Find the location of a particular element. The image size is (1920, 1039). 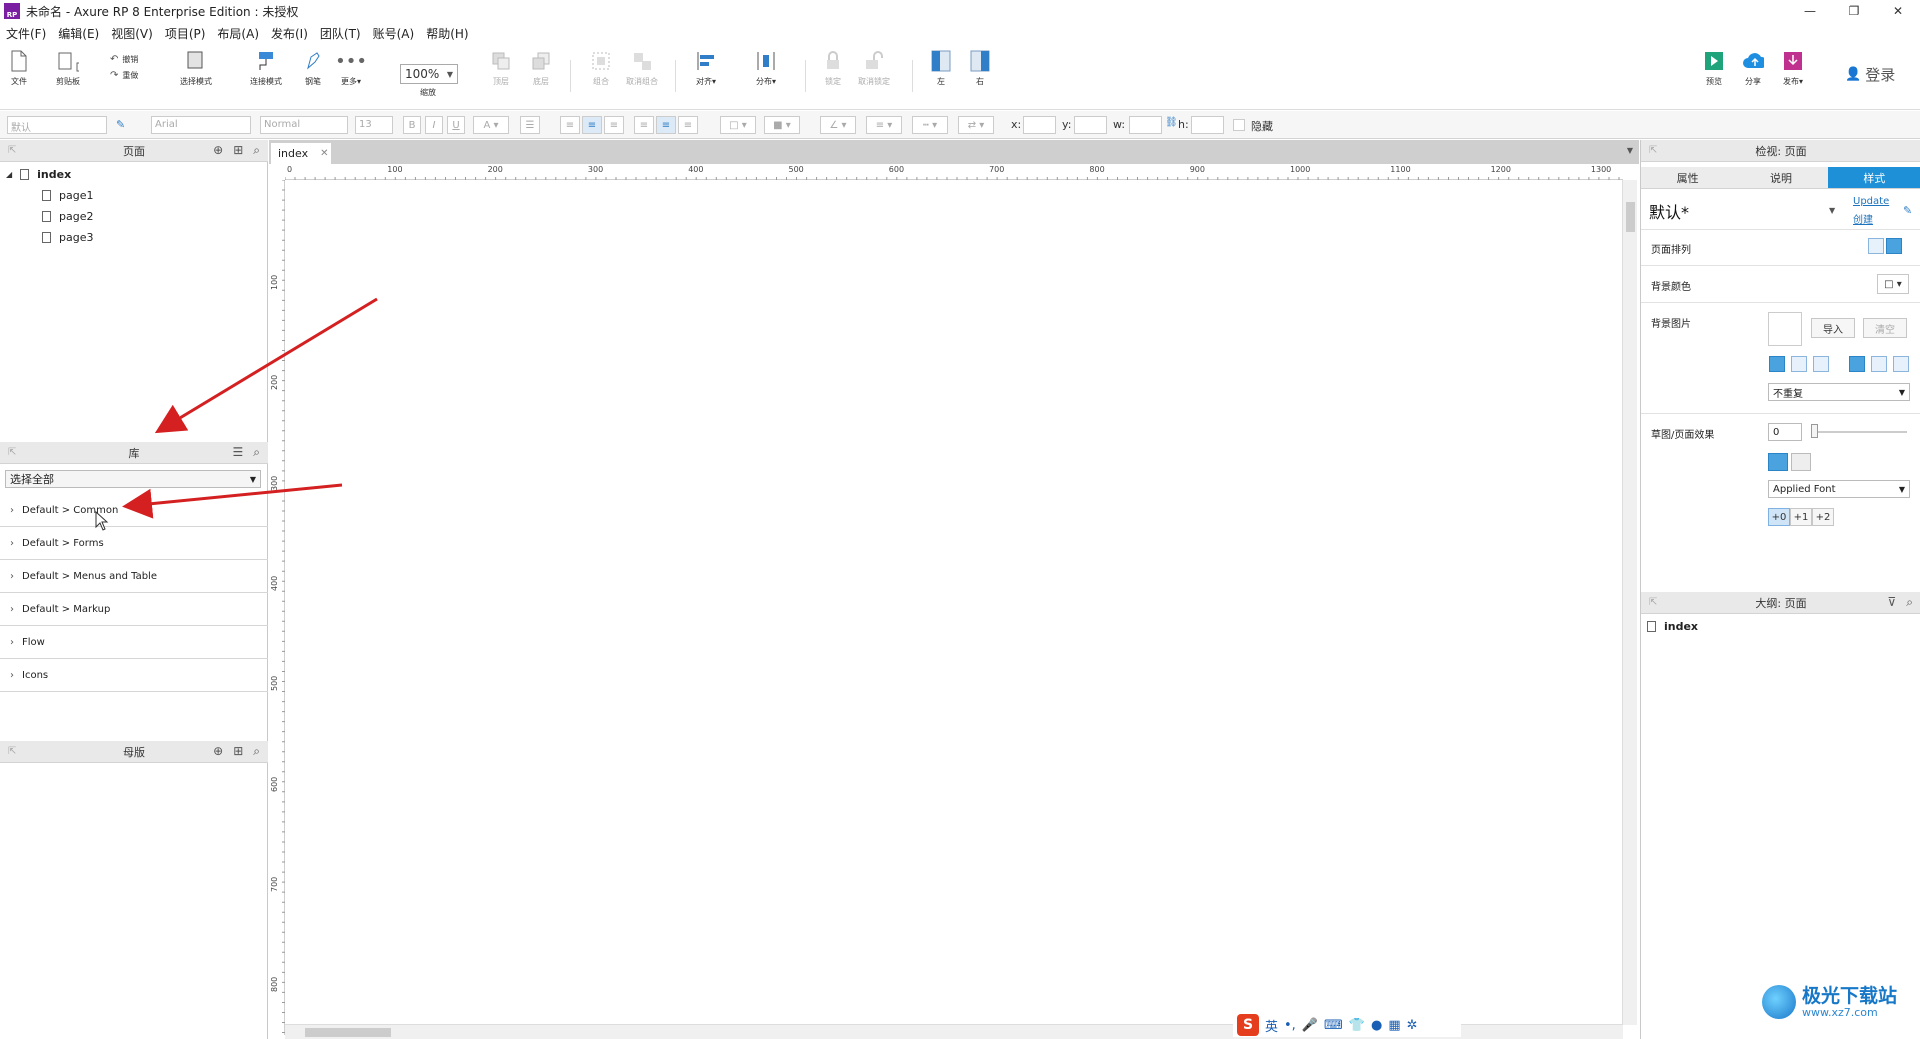

grid-icon: ▦ is located at coordinates (1394, 1025).